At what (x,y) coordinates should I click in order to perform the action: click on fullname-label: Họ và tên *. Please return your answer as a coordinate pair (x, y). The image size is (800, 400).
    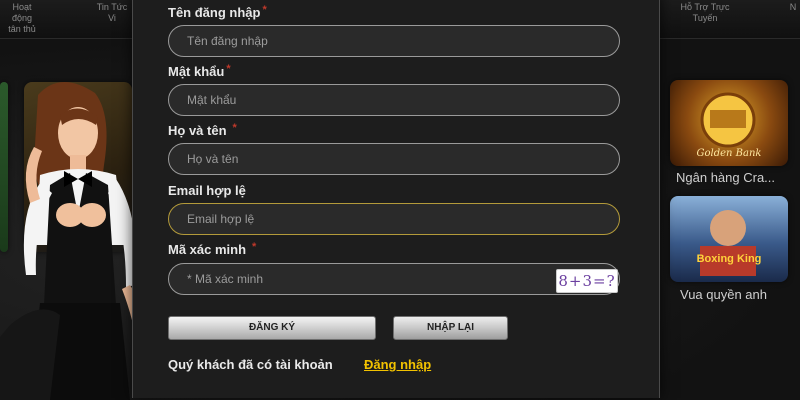
    Looking at the image, I should click on (202, 130).